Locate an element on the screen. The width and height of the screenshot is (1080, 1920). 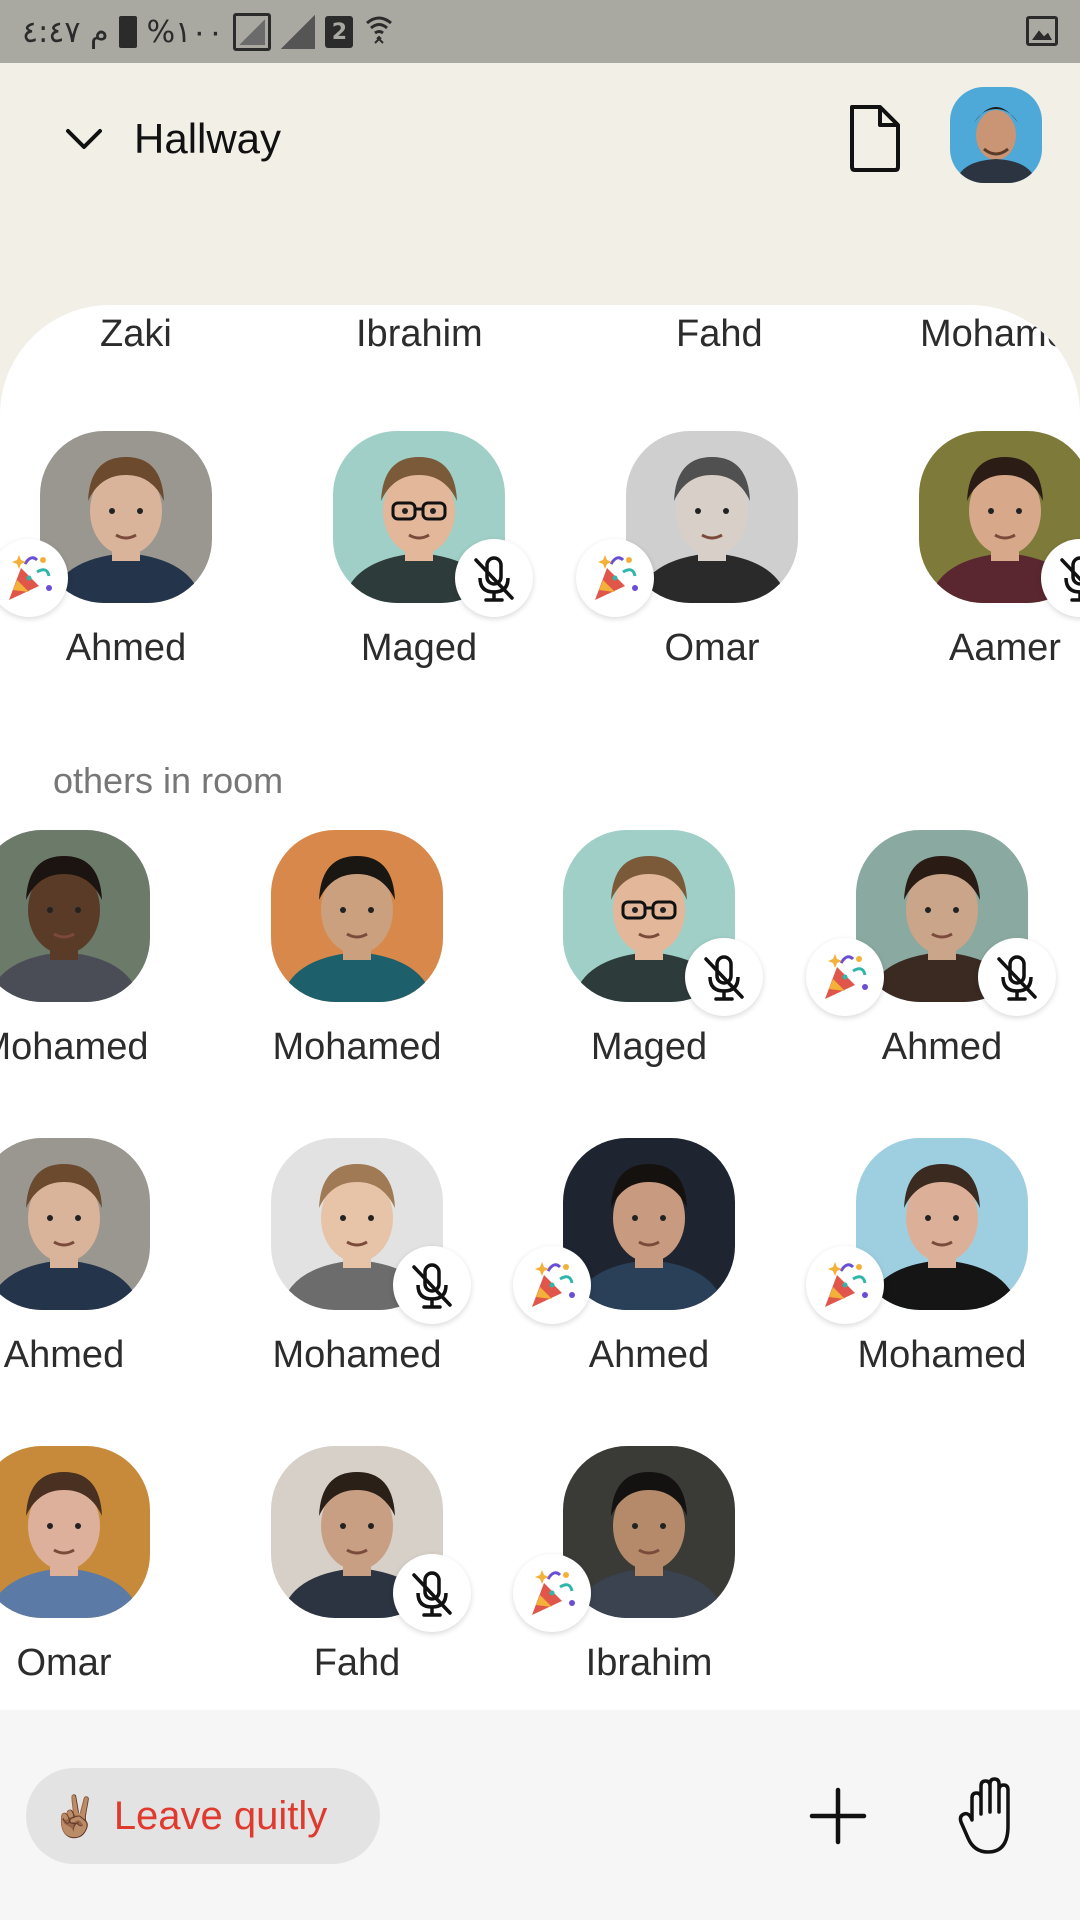
room-selector: Hallway is located at coordinates (171, 139).